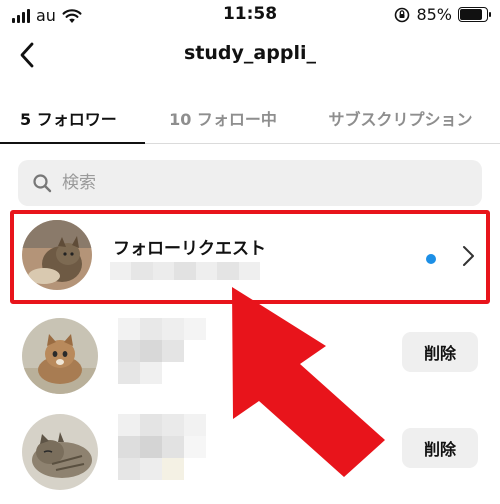  I want to click on page-title: study_appli_, so click(250, 53).